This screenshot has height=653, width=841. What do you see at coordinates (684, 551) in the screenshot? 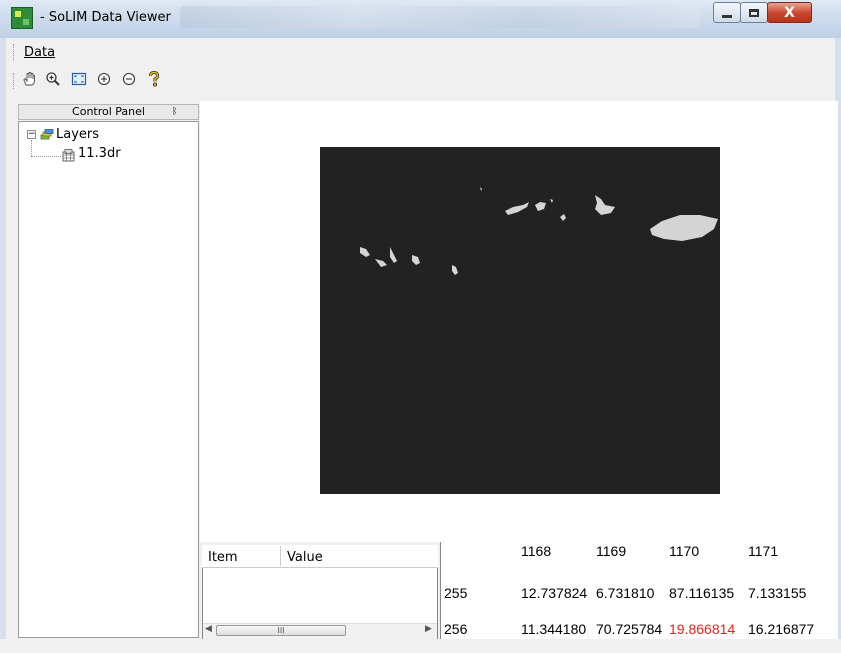
I see `table-col-header: 1170` at bounding box center [684, 551].